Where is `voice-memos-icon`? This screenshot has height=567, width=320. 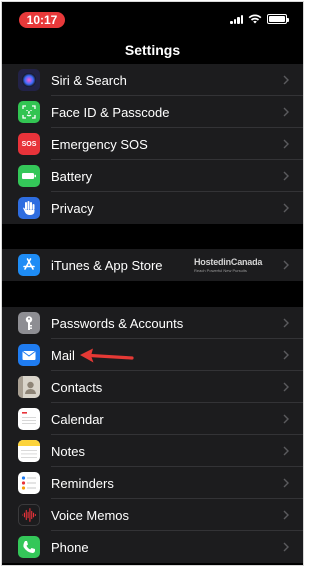 voice-memos-icon is located at coordinates (29, 515).